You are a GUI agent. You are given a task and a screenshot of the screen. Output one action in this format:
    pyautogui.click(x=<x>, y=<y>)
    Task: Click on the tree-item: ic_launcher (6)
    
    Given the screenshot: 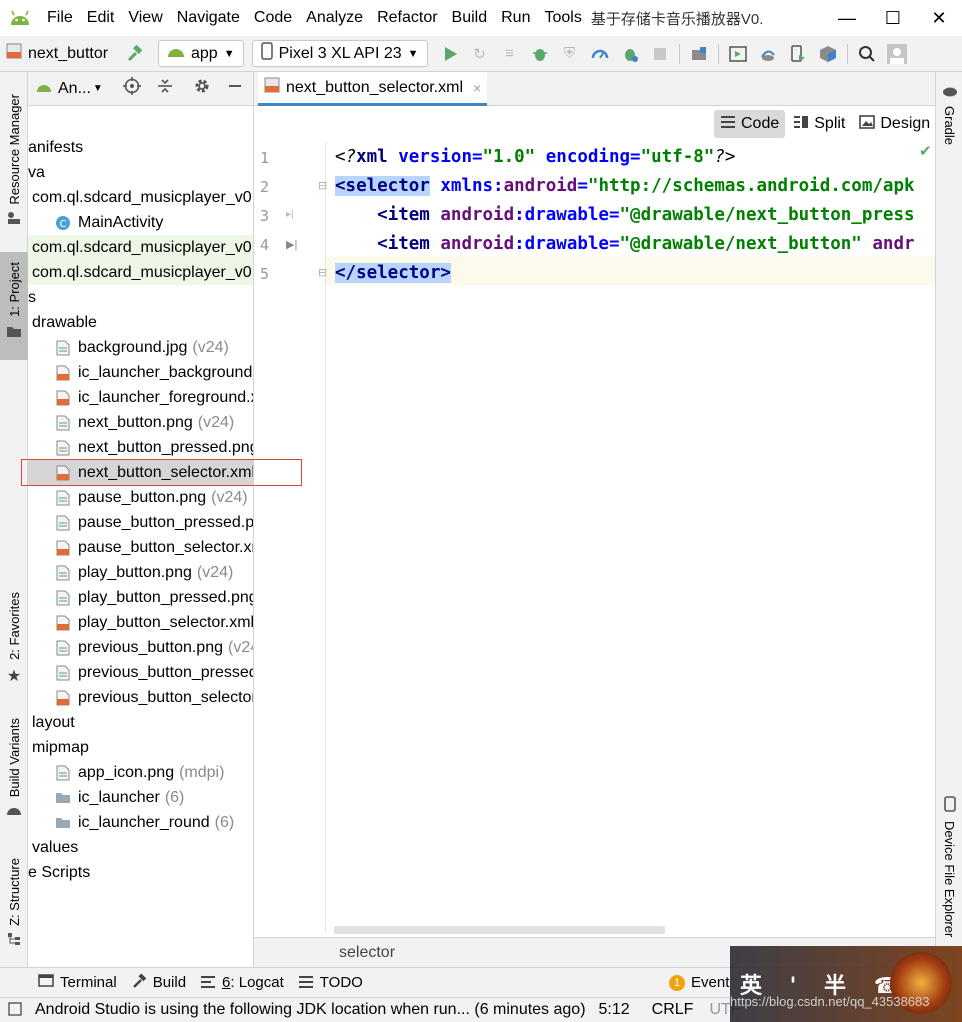 What is the action you would take?
    pyautogui.click(x=140, y=797)
    